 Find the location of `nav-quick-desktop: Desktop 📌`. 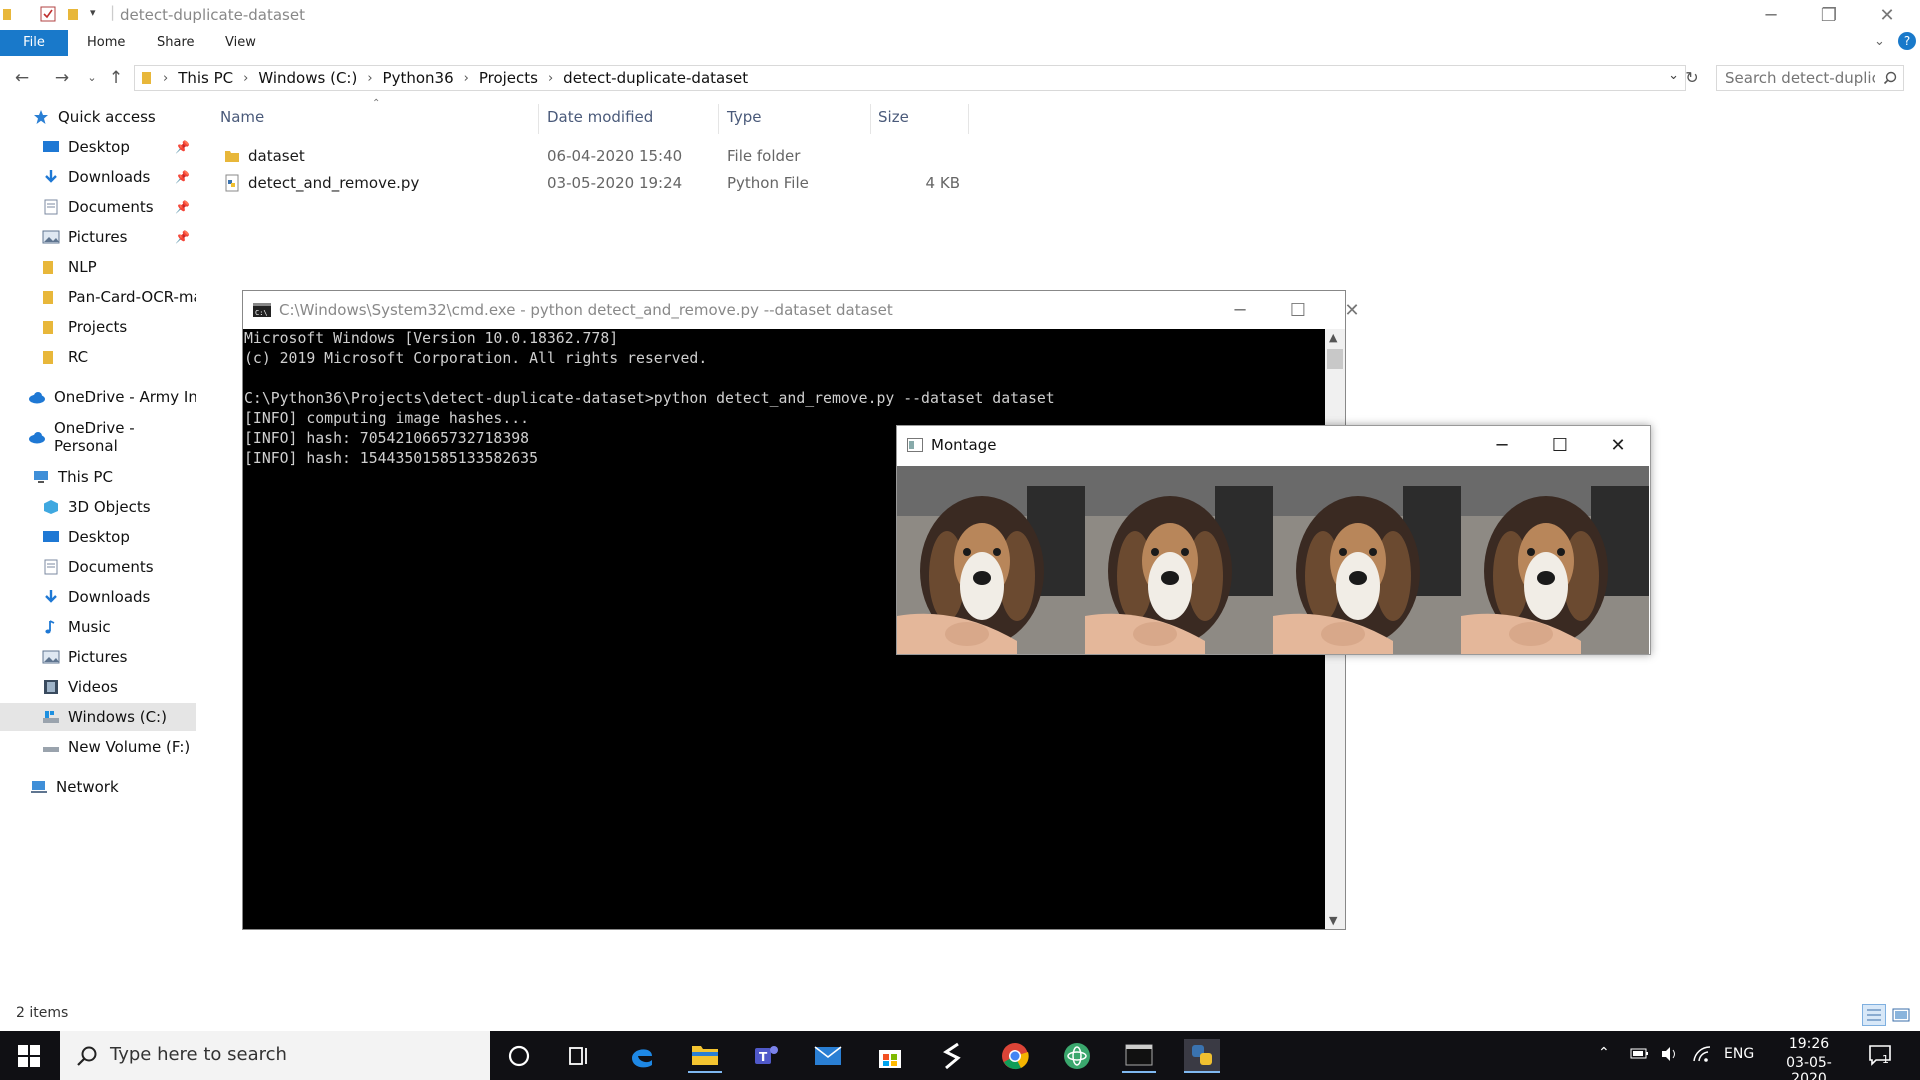

nav-quick-desktop: Desktop 📌 is located at coordinates (98, 147).